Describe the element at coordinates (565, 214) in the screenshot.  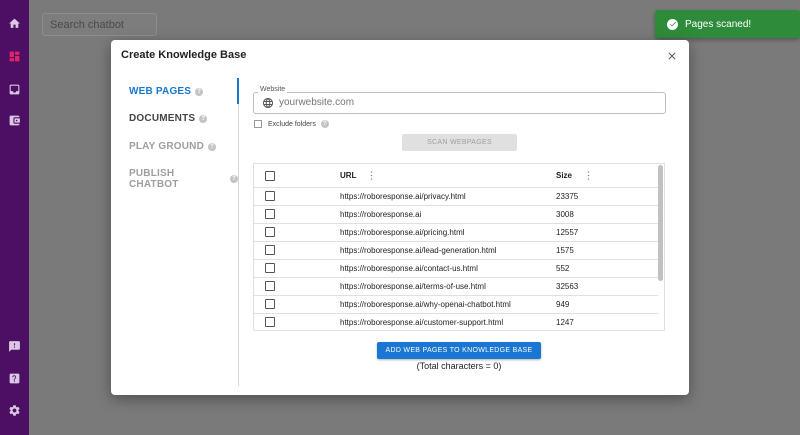
I see `size-cell: 3008` at that location.